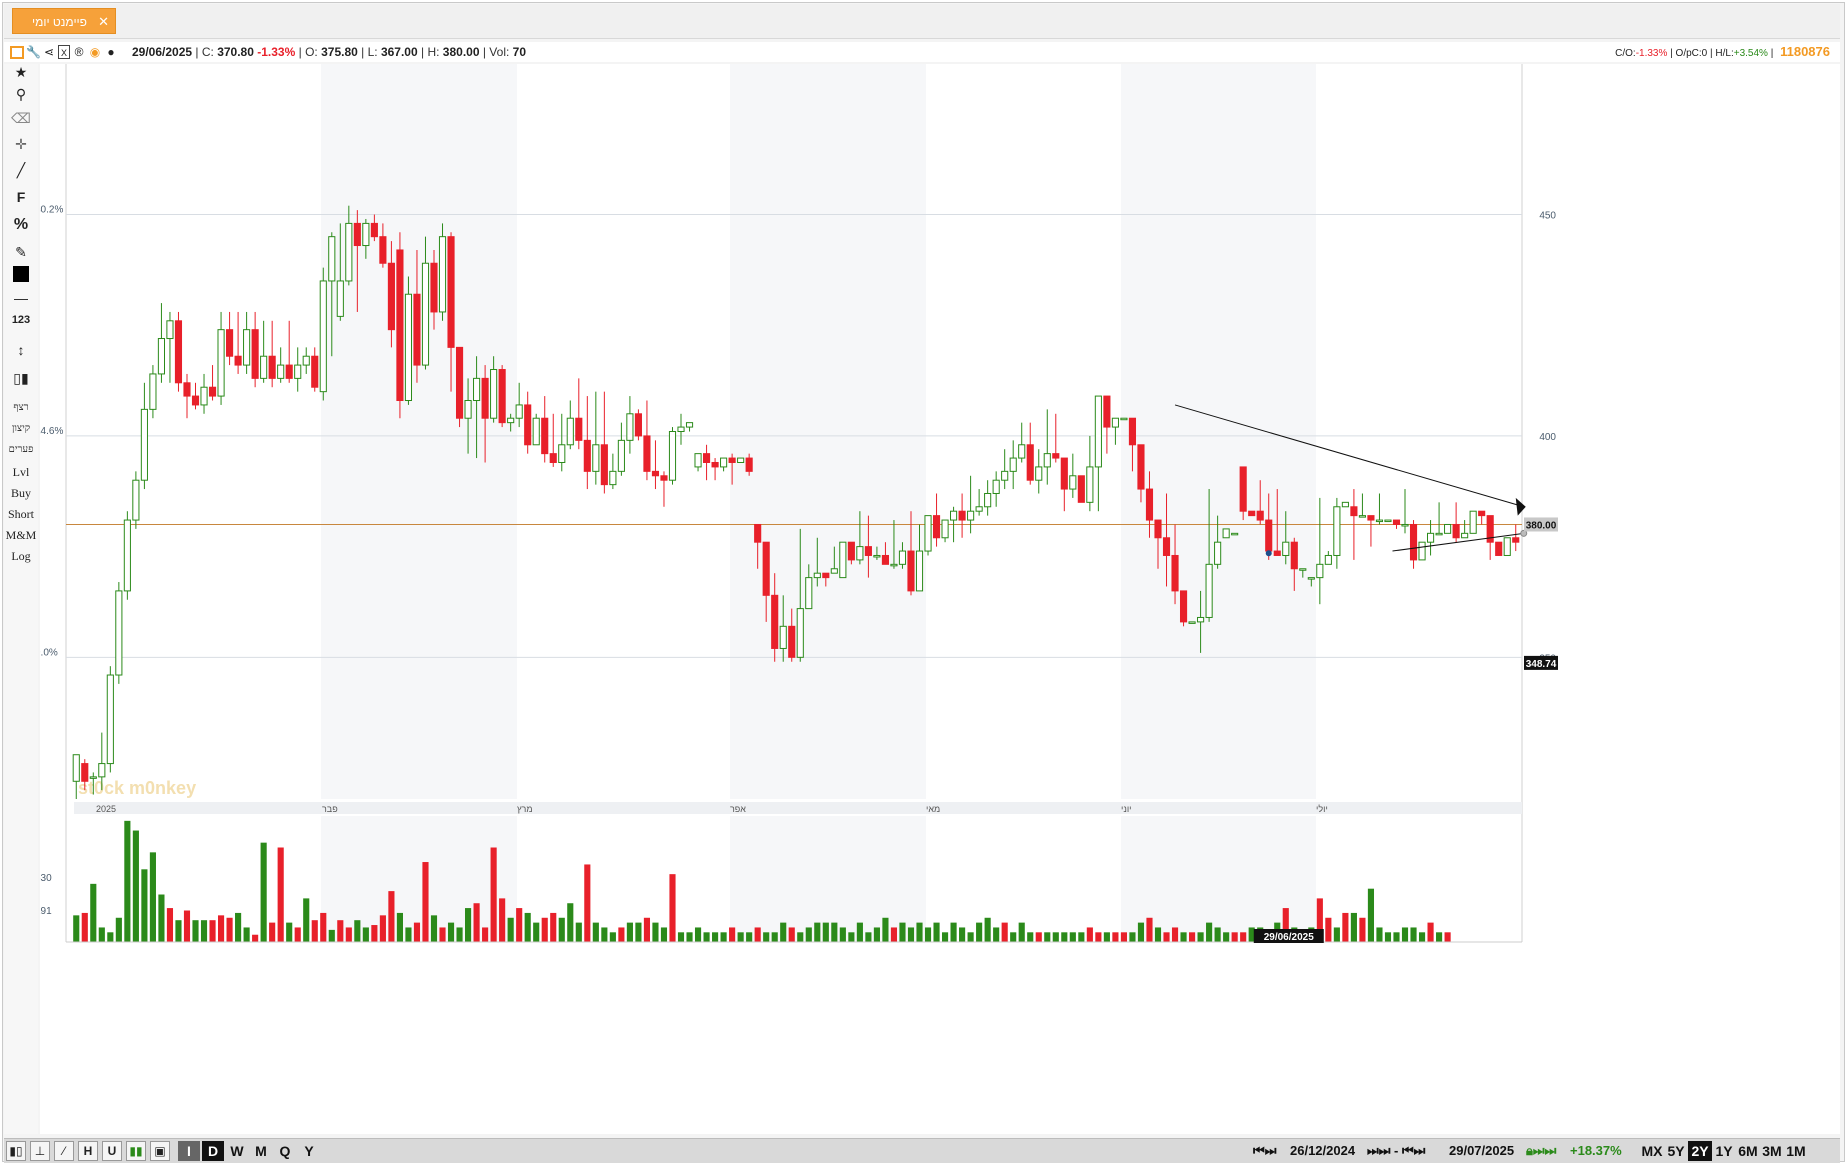 The width and height of the screenshot is (1847, 1164). What do you see at coordinates (64, 52) in the screenshot?
I see `excel-icon: X` at bounding box center [64, 52].